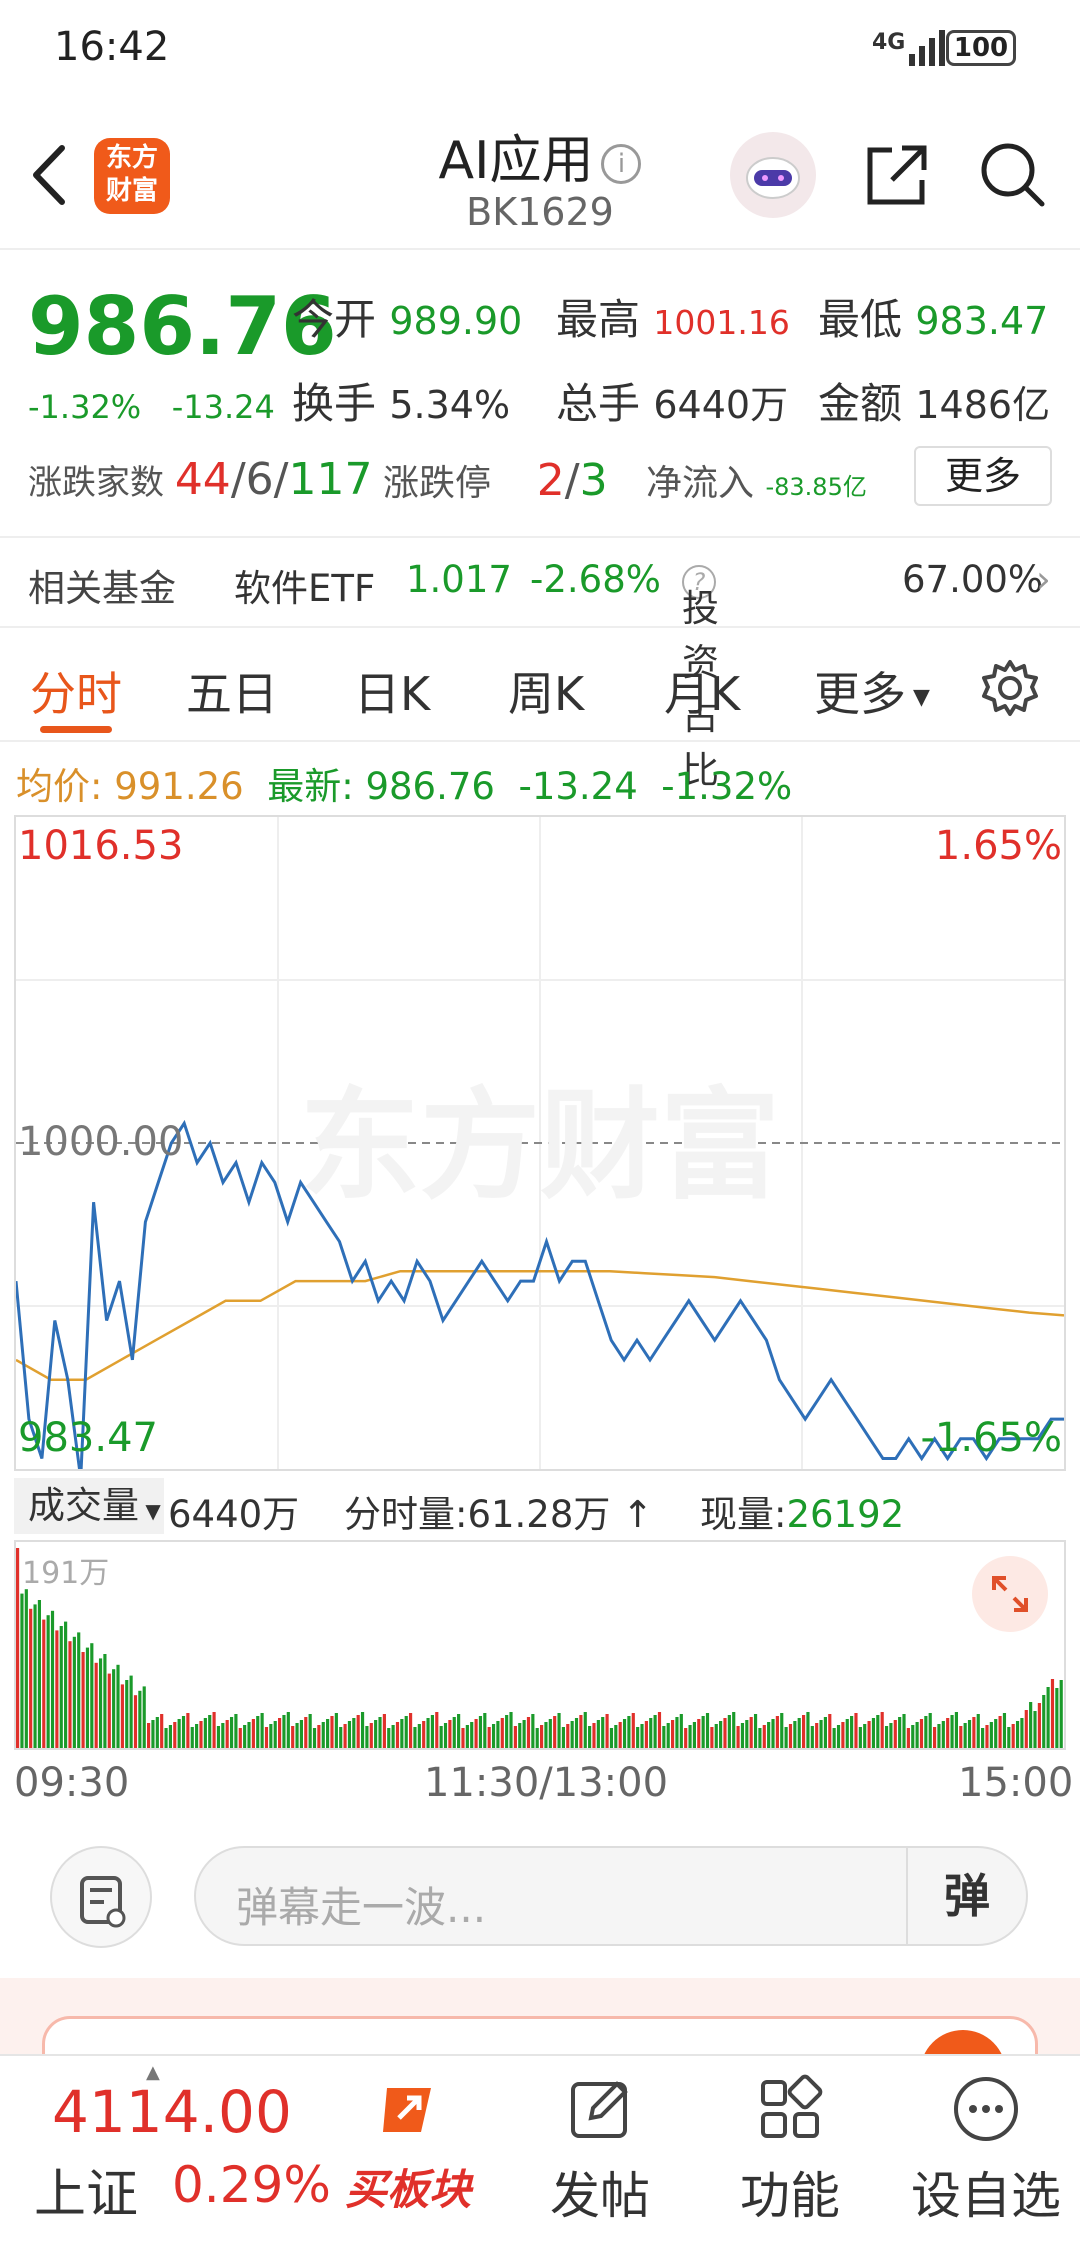 The width and height of the screenshot is (1080, 2244). What do you see at coordinates (392, 691) in the screenshot?
I see `tab-daily-k: 日K` at bounding box center [392, 691].